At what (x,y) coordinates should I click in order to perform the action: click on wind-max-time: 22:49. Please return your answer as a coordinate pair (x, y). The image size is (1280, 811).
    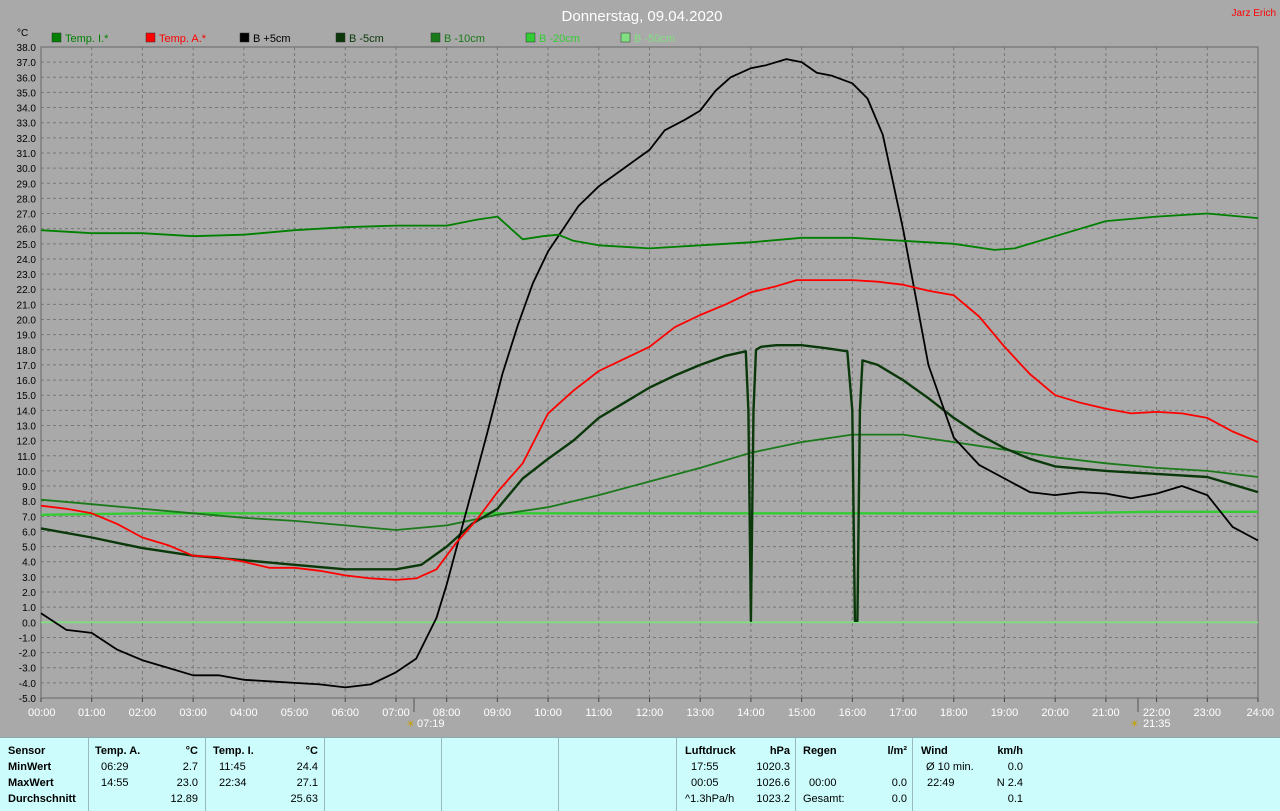
    Looking at the image, I should click on (941, 783).